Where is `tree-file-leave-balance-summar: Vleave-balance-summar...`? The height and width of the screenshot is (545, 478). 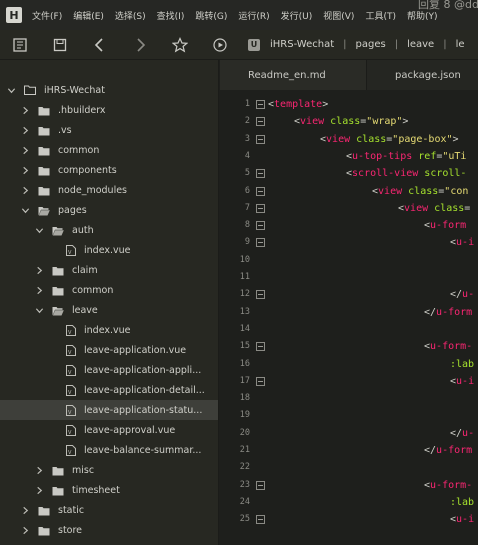 tree-file-leave-balance-summar: Vleave-balance-summar... is located at coordinates (109, 450).